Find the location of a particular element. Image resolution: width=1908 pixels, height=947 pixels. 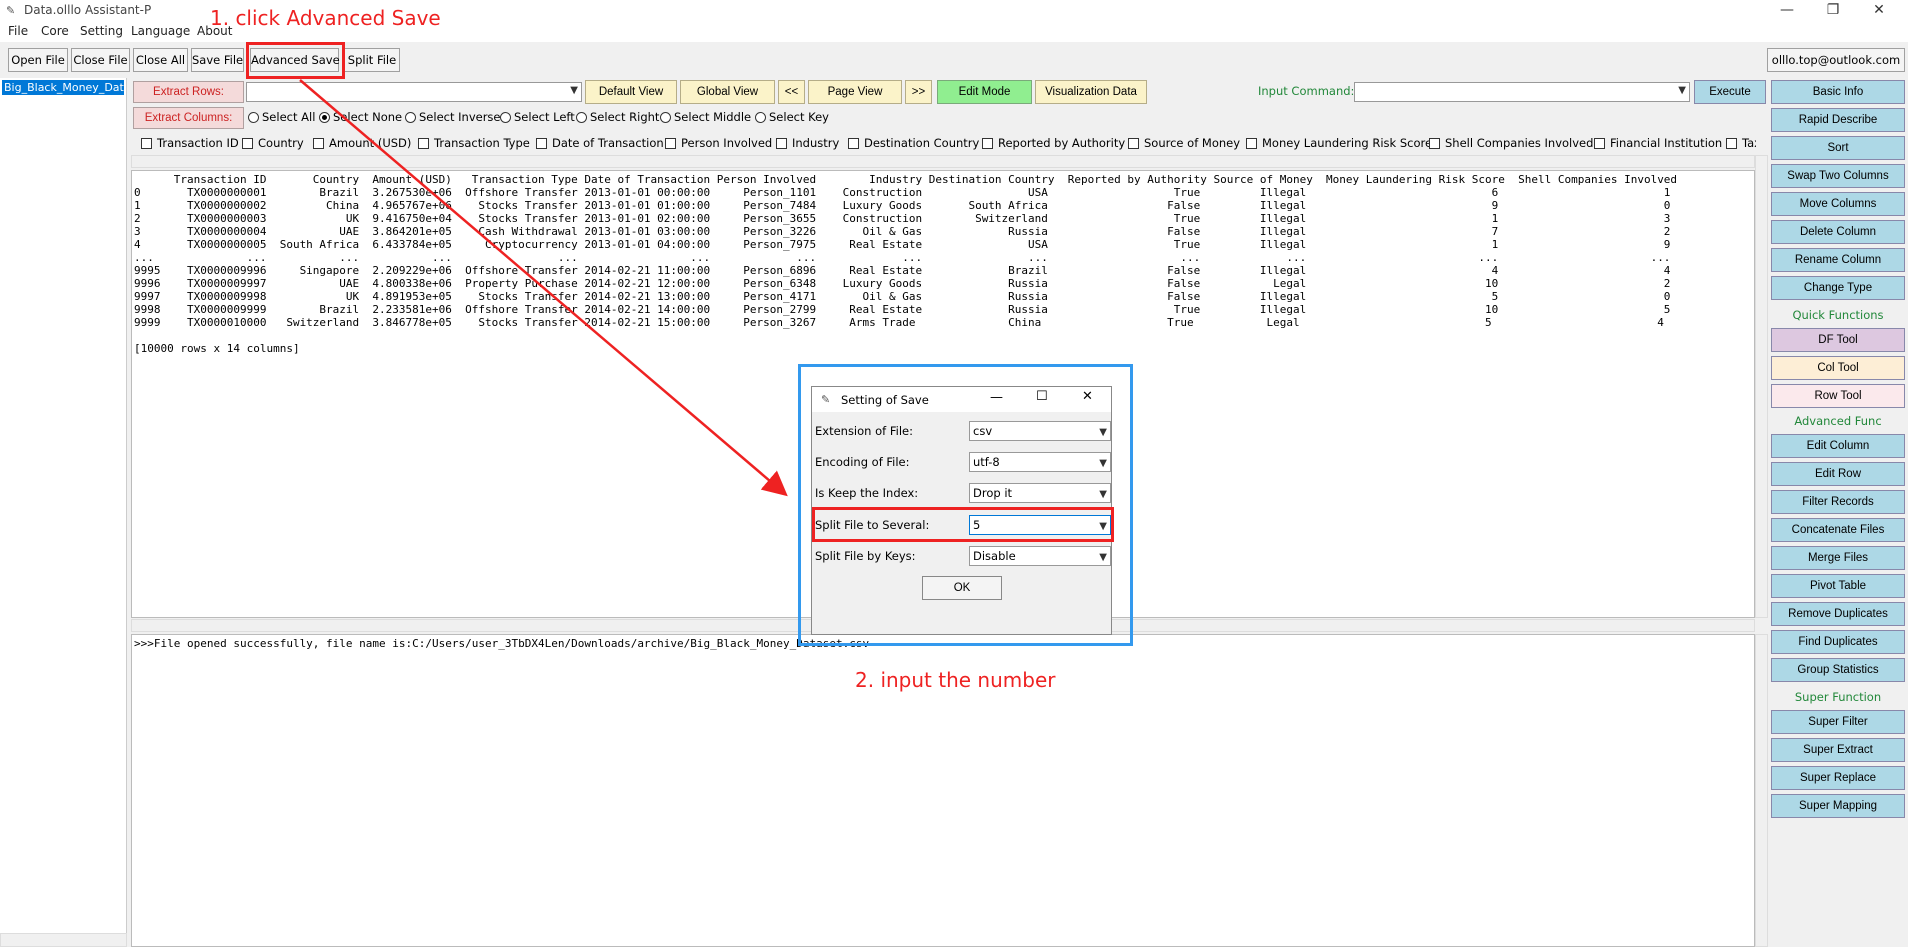

menu-language: Language is located at coordinates (160, 31).